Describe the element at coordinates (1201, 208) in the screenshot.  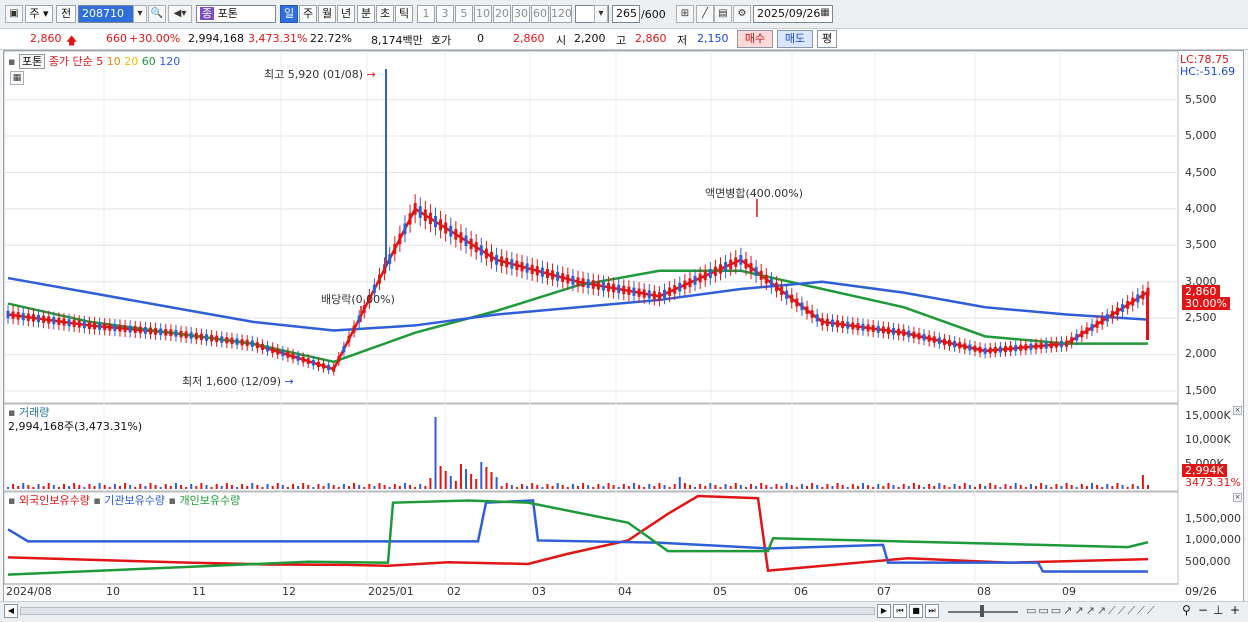
I see `price-tick: 4,000` at that location.